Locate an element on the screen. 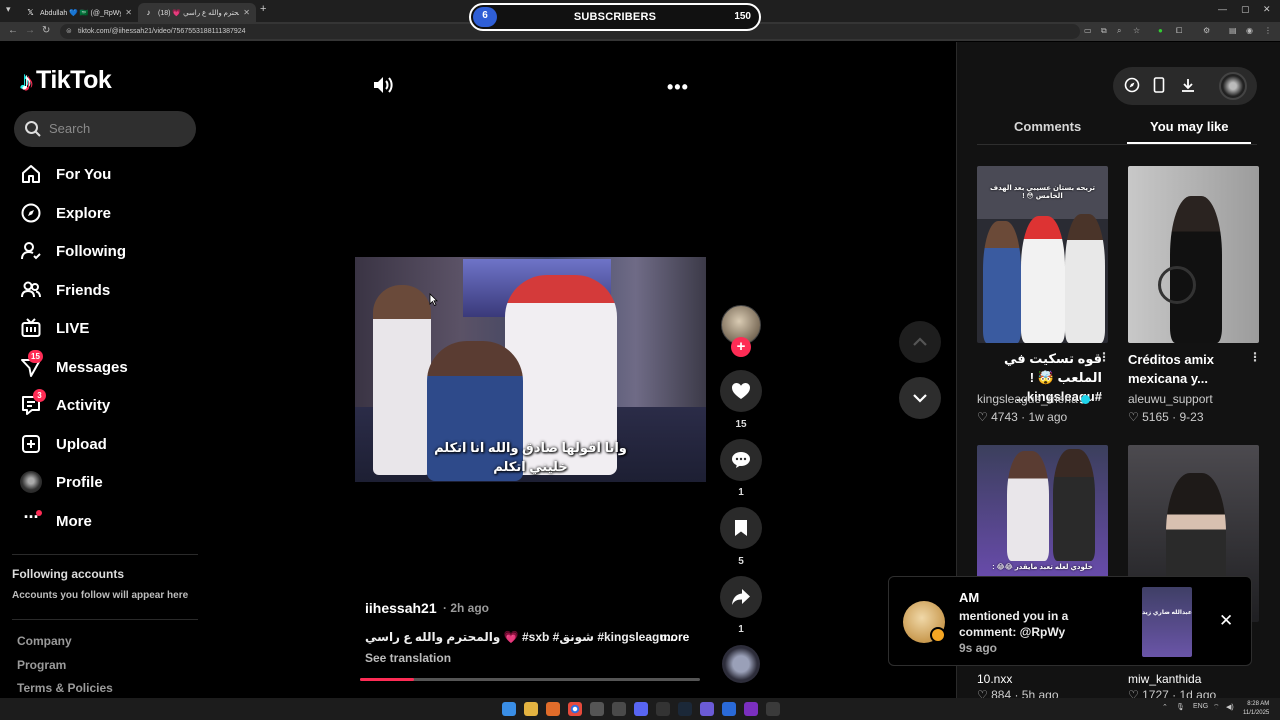 The height and width of the screenshot is (720, 1280). discord-icon is located at coordinates (641, 709).